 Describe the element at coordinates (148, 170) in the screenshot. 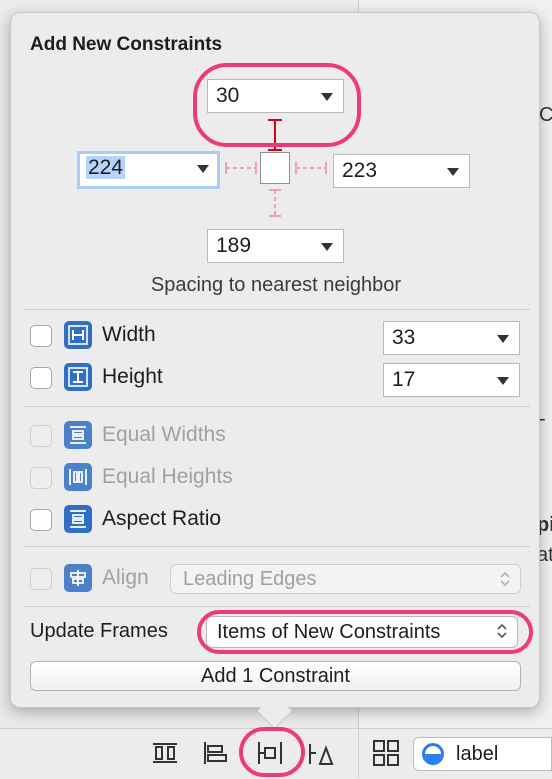

I see `leading-spacing-field: 224` at that location.